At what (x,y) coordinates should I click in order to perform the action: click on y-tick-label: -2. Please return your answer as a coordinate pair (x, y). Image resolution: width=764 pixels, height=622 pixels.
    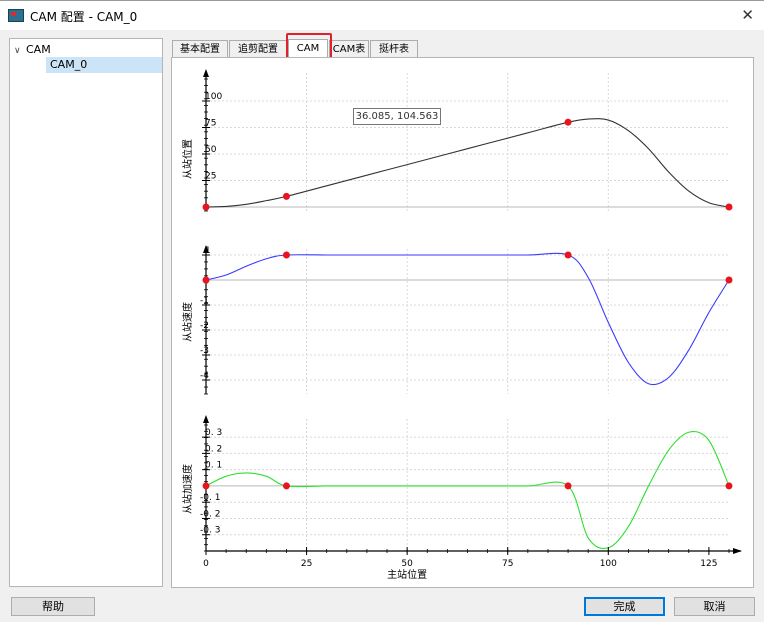
    Looking at the image, I should click on (204, 326).